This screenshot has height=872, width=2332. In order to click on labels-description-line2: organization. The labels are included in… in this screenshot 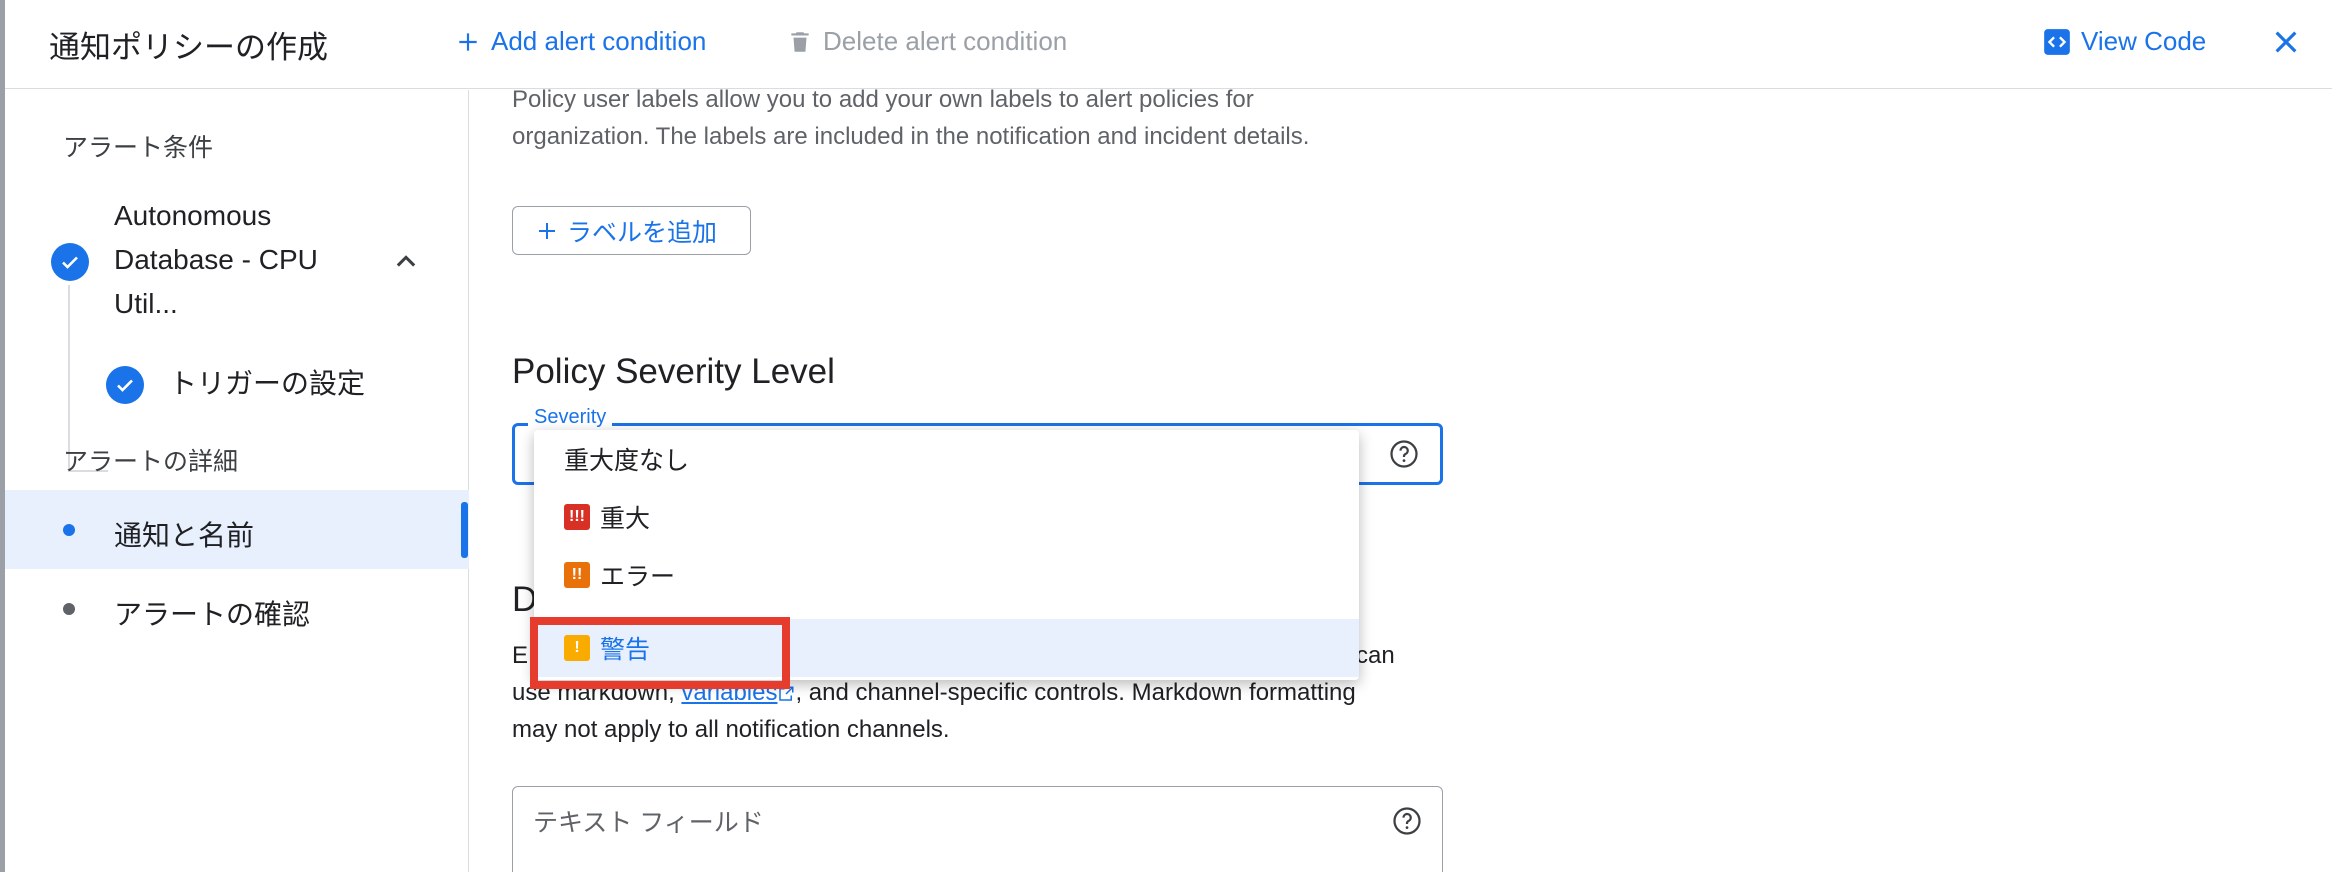, I will do `click(911, 136)`.